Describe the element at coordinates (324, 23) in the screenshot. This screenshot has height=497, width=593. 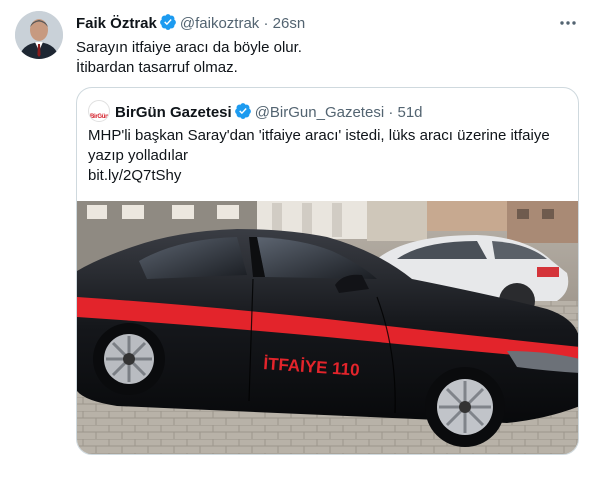
I see `tweet-header: Faik Öztrak @faikoztrak · 26sn` at that location.